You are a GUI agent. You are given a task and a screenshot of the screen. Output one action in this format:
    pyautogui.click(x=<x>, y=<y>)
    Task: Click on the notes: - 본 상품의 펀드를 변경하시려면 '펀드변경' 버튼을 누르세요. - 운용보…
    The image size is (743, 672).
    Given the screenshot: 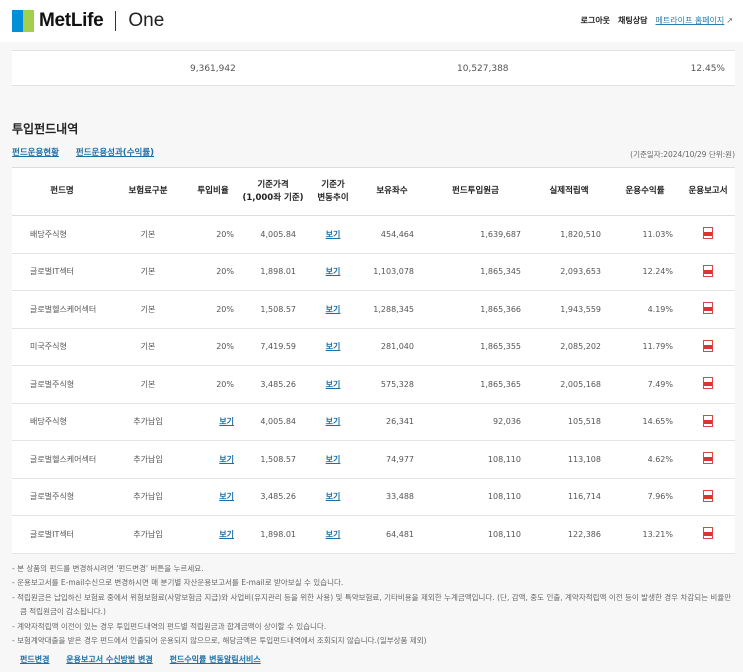 What is the action you would take?
    pyautogui.click(x=374, y=605)
    